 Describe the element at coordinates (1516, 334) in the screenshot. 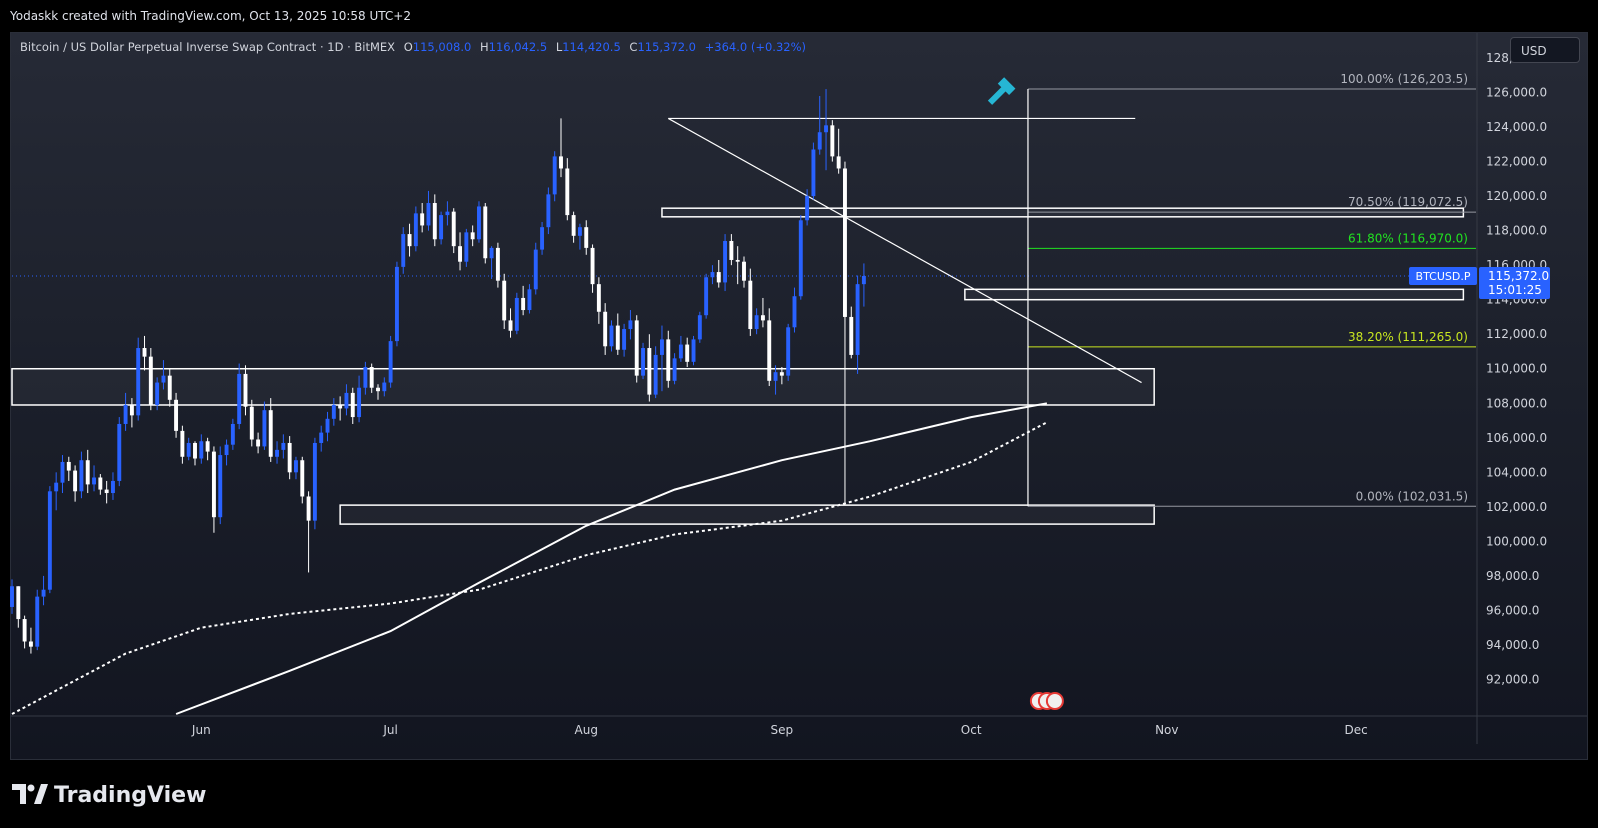

I see `price-tick-label: 112,000.0` at that location.